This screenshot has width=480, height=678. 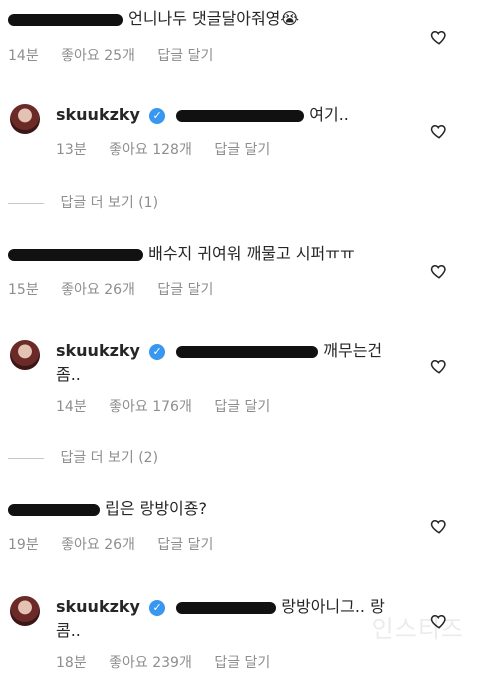 I want to click on comment-time: 15분, so click(x=23, y=290).